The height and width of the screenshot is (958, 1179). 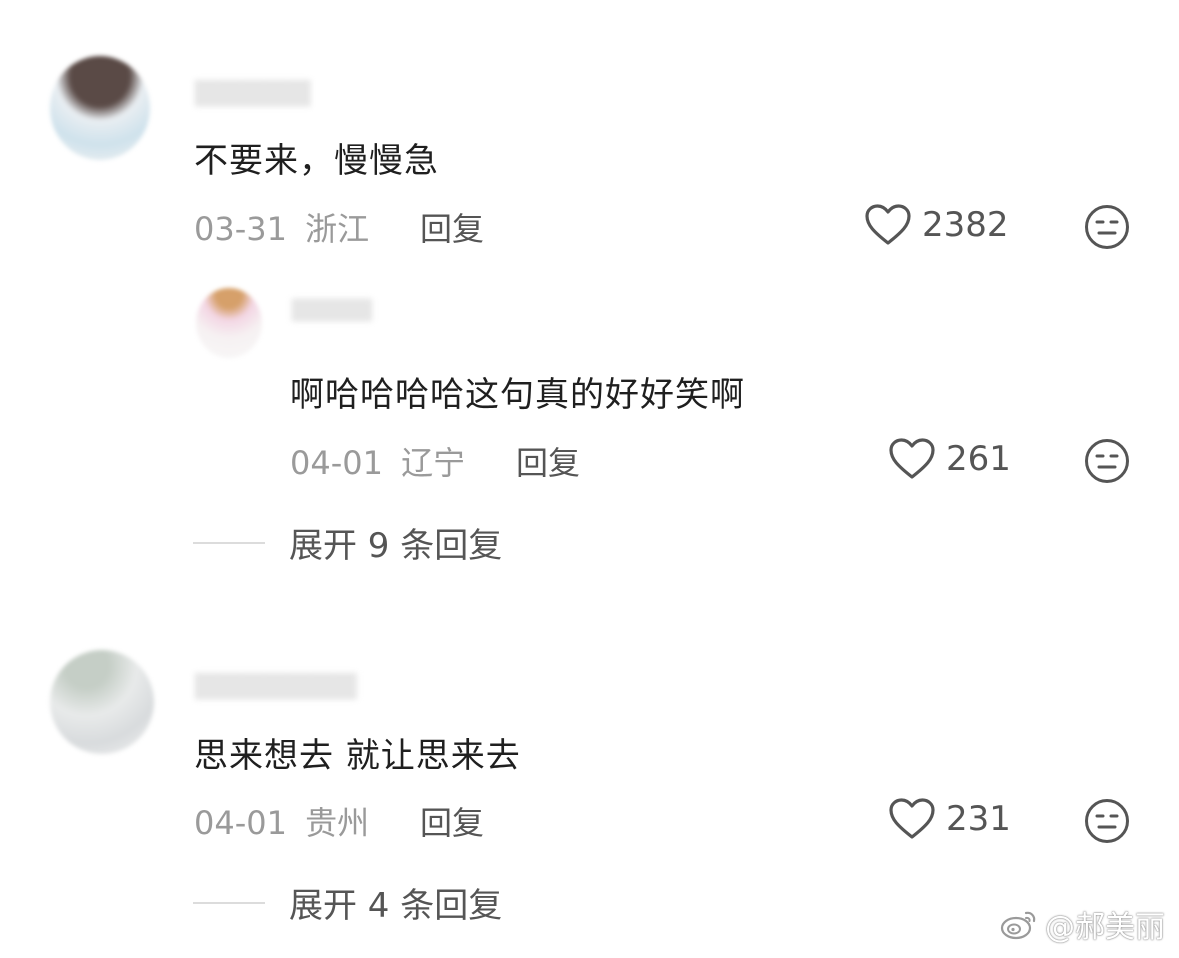 What do you see at coordinates (517, 395) in the screenshot?
I see `reply-text: 啊哈哈哈哈这句真的好好笑啊` at bounding box center [517, 395].